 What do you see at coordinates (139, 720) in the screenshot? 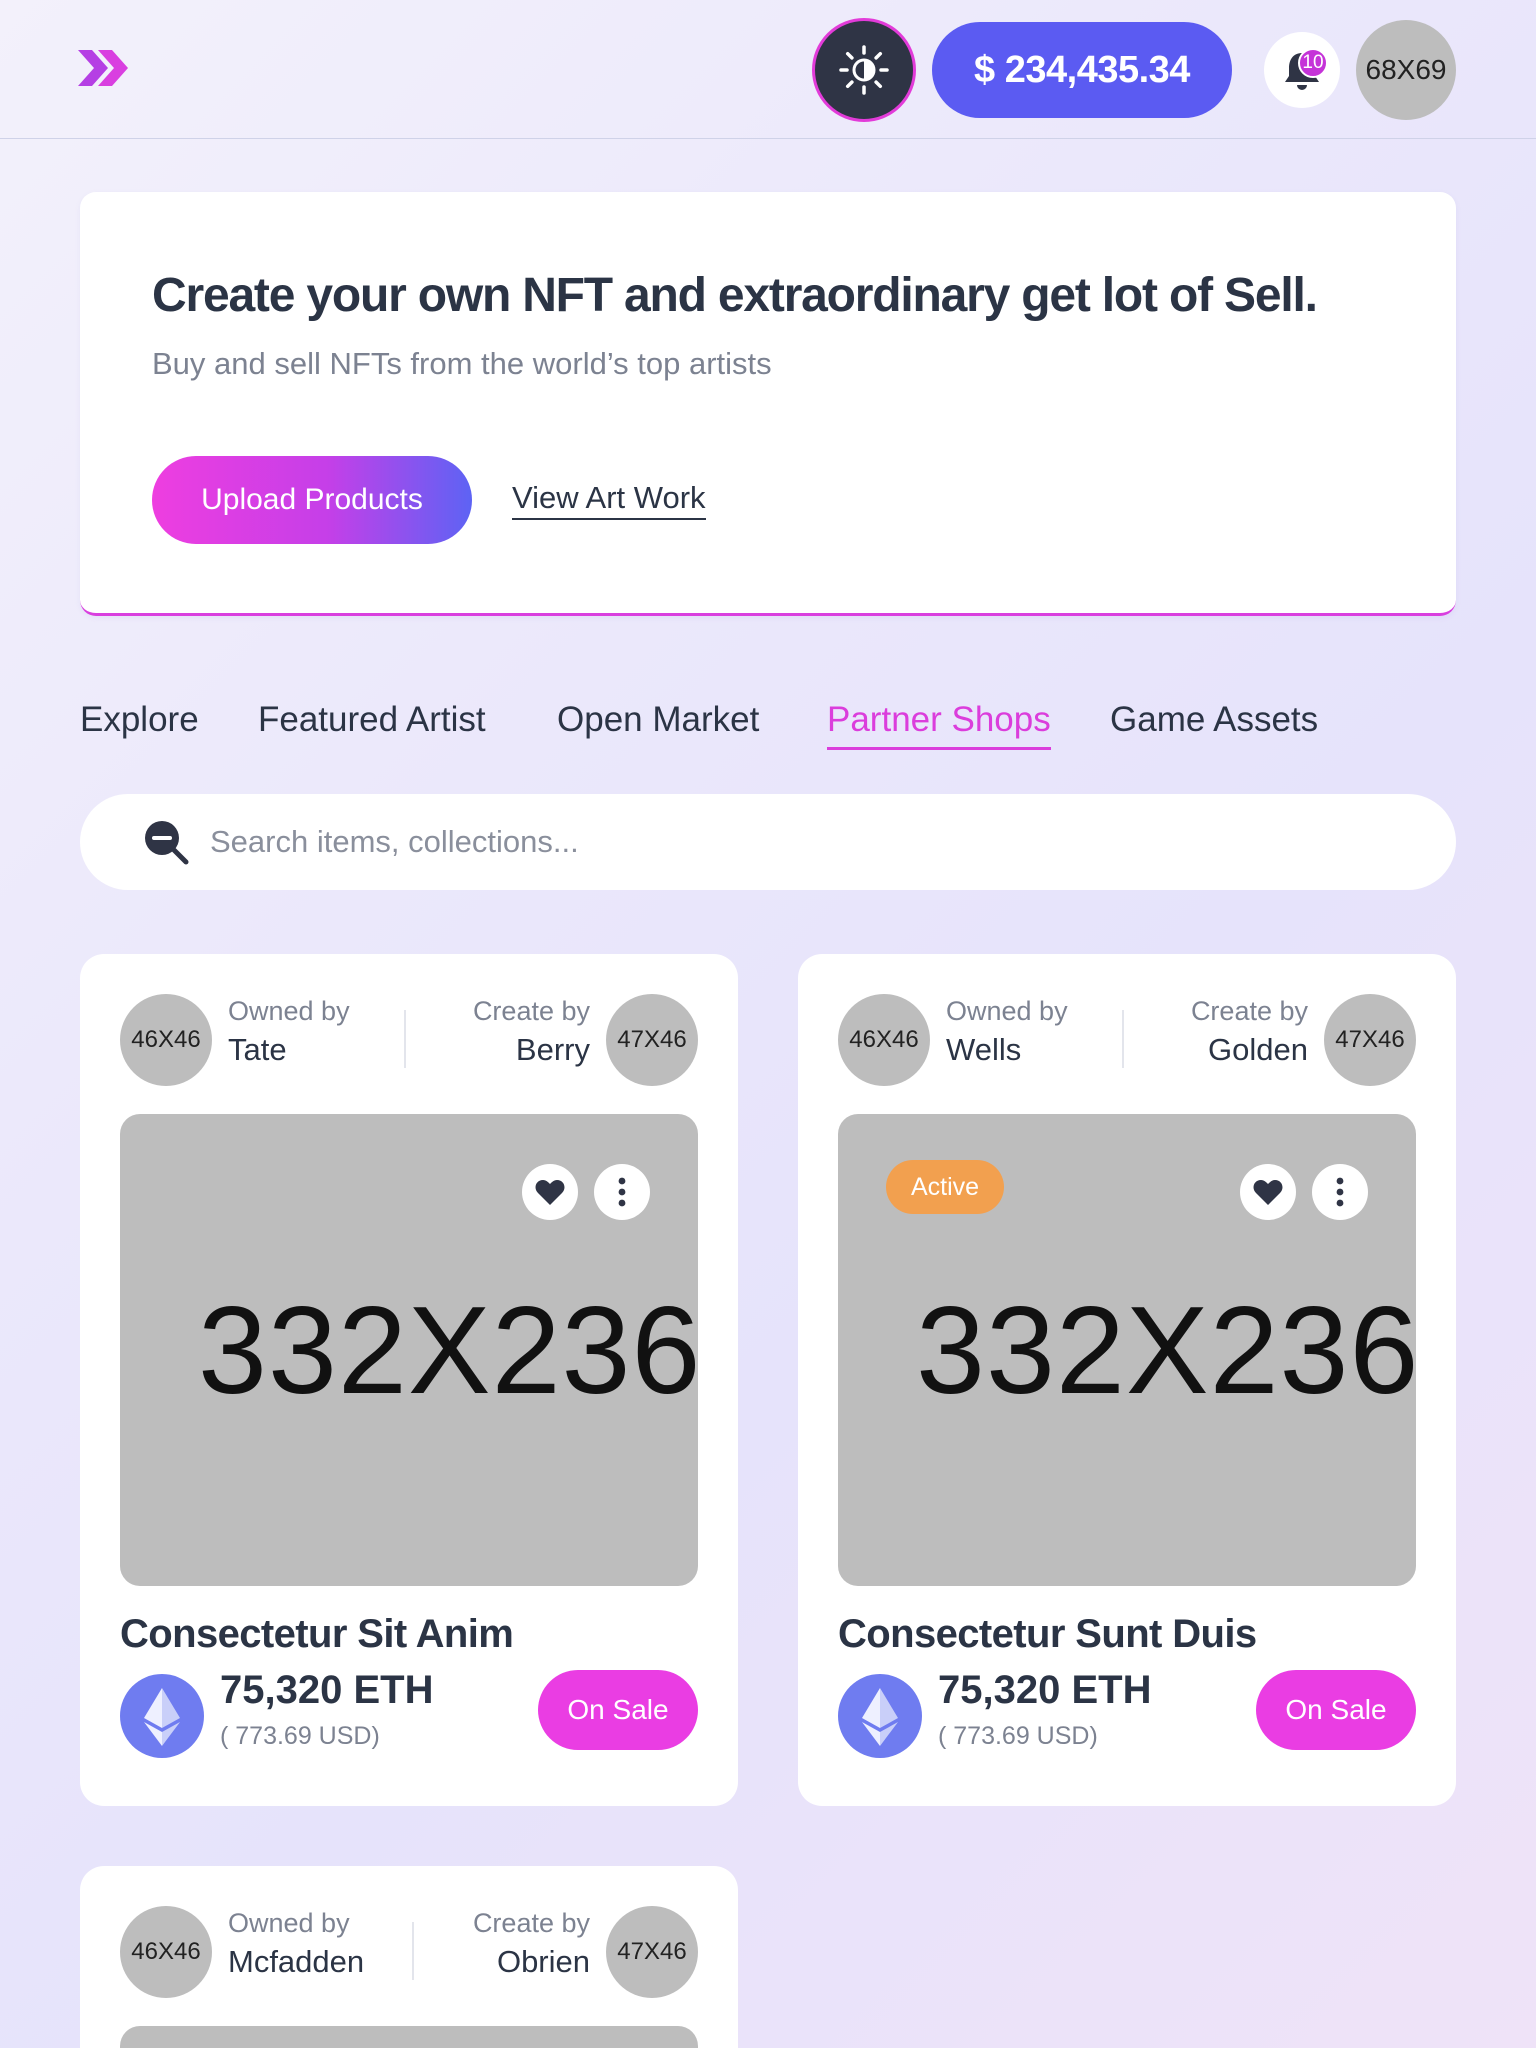
I see `tab-explore: Explore` at bounding box center [139, 720].